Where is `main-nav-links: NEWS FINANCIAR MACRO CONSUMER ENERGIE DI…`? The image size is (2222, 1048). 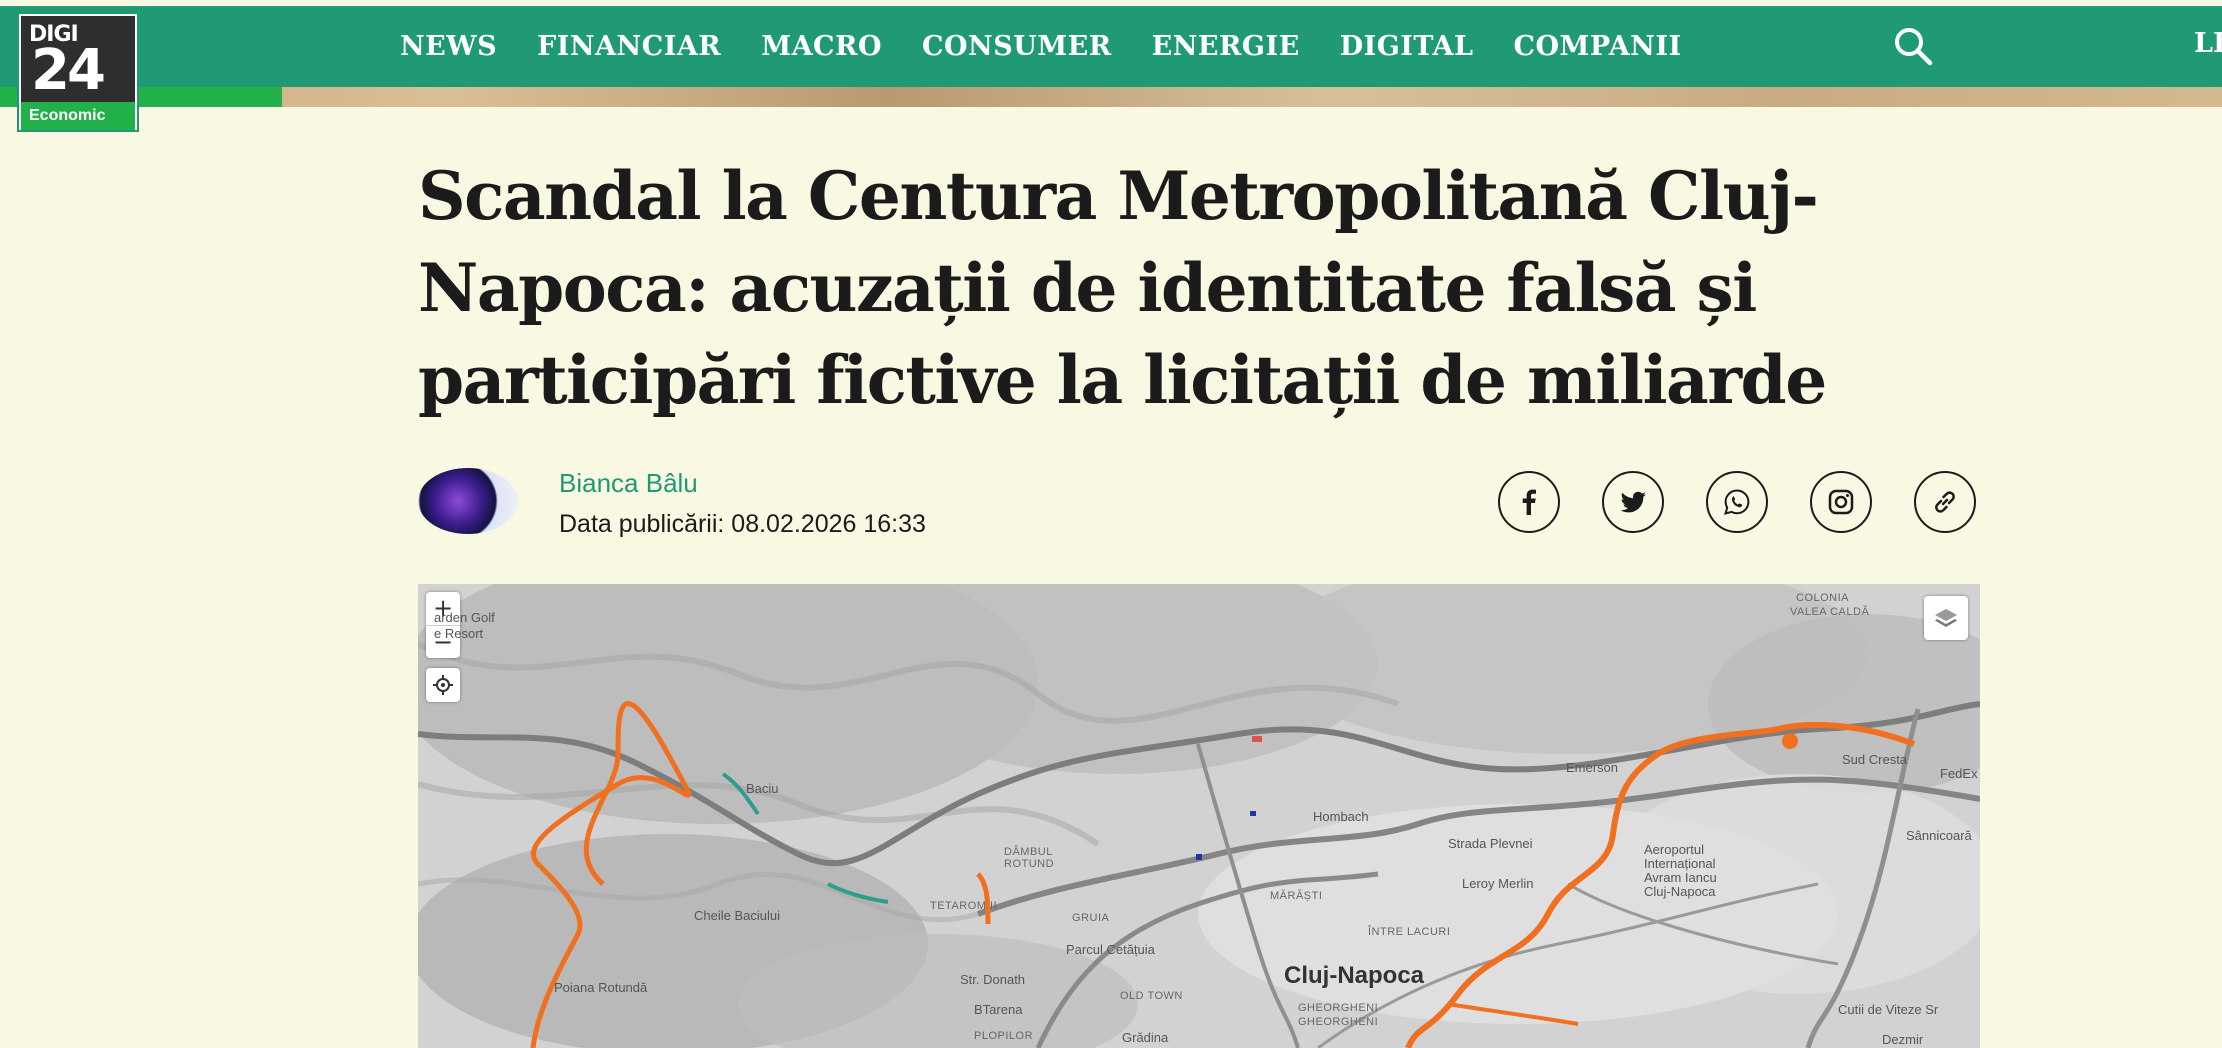 main-nav-links: NEWS FINANCIAR MACRO CONSUMER ENERGIE DI… is located at coordinates (1061, 46).